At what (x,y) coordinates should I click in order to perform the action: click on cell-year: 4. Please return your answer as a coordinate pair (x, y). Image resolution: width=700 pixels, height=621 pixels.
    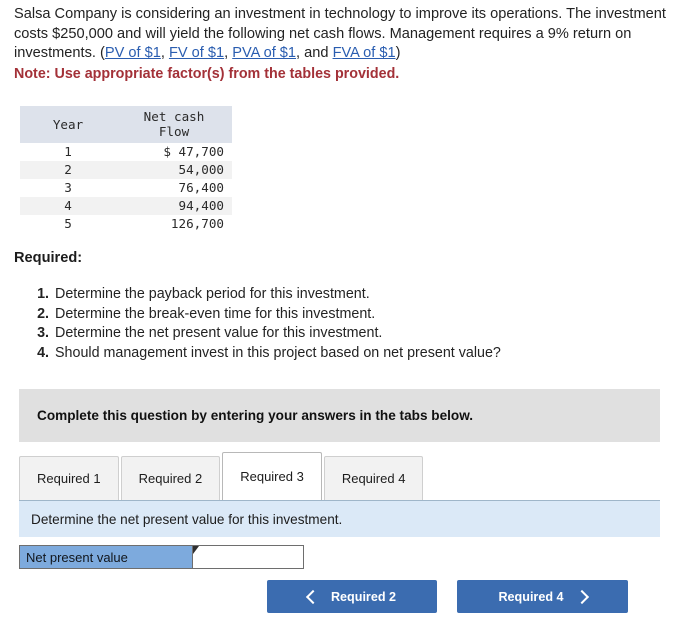
    Looking at the image, I should click on (68, 206).